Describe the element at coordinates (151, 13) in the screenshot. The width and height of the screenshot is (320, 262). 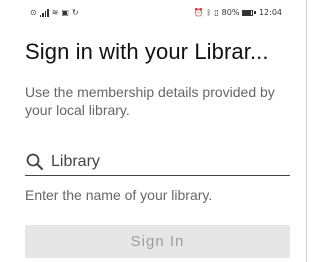
I see `status-bar: ⊙ ≋ ▣ ↻ ⏰ ᛒ ▯ 80% 12:04` at that location.